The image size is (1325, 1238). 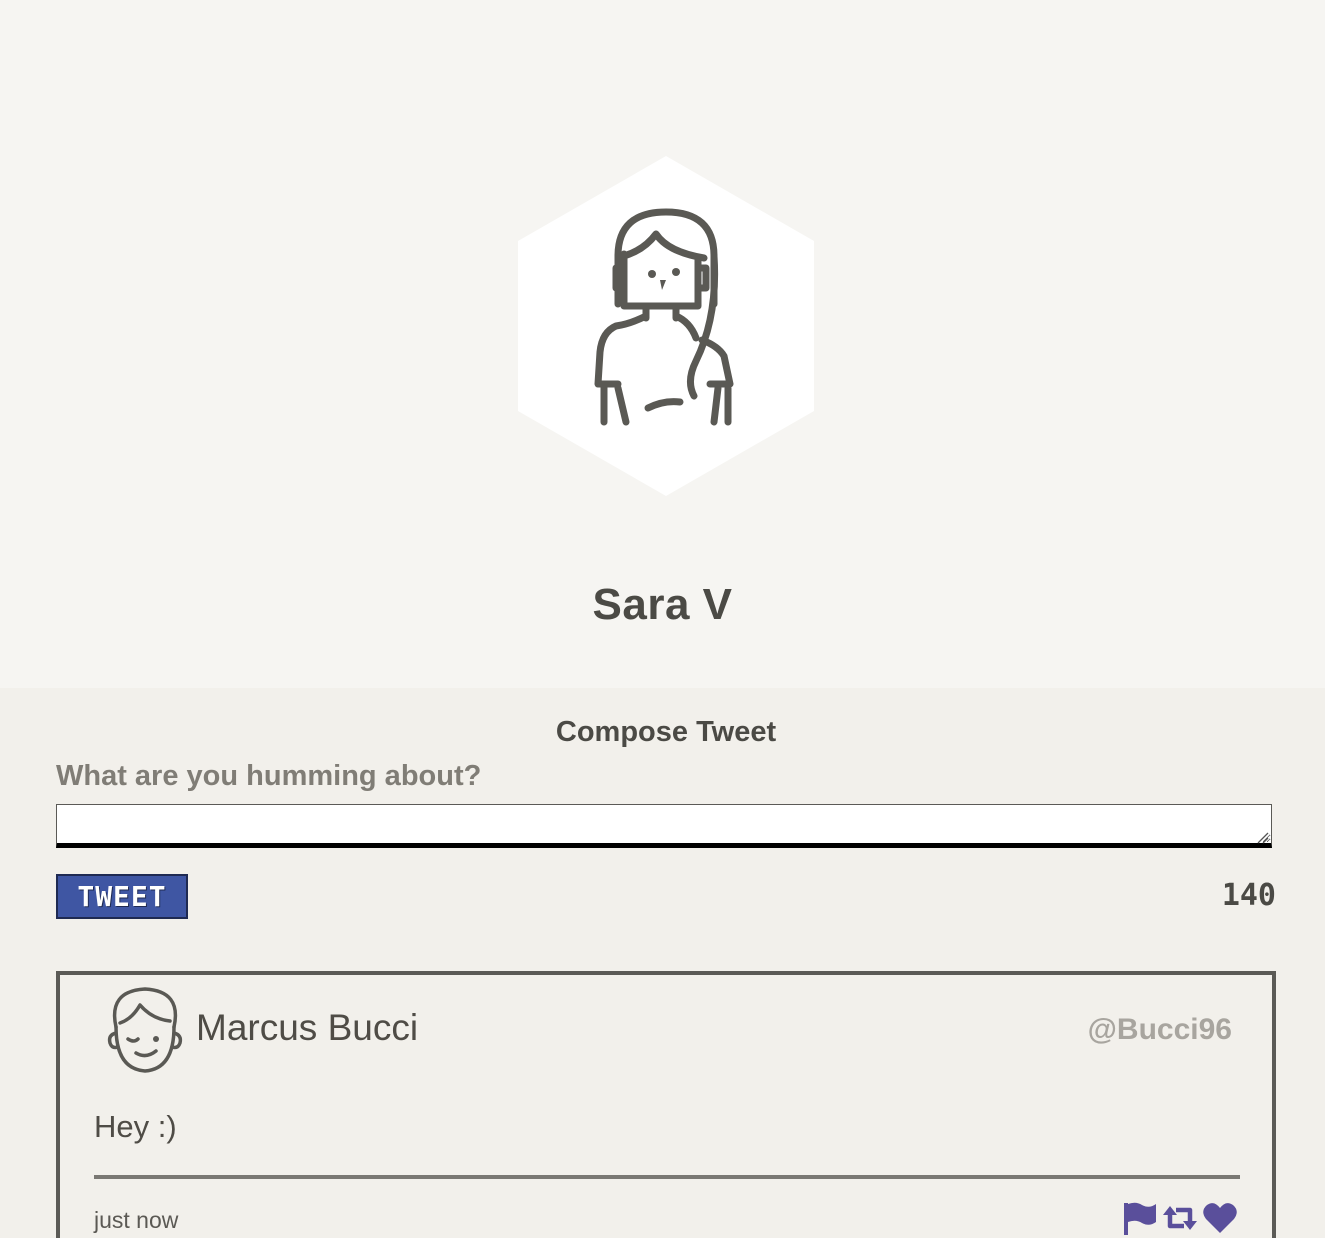 I want to click on tweet-button: TWEET, so click(x=122, y=896).